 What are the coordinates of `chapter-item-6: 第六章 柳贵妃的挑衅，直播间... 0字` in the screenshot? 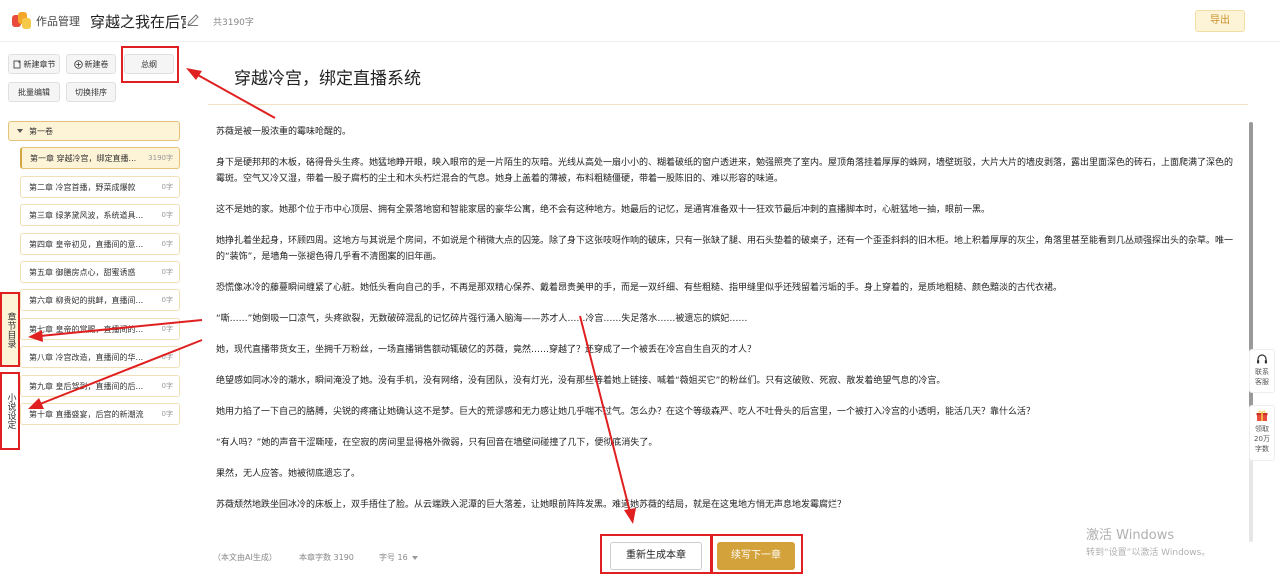 It's located at (100, 300).